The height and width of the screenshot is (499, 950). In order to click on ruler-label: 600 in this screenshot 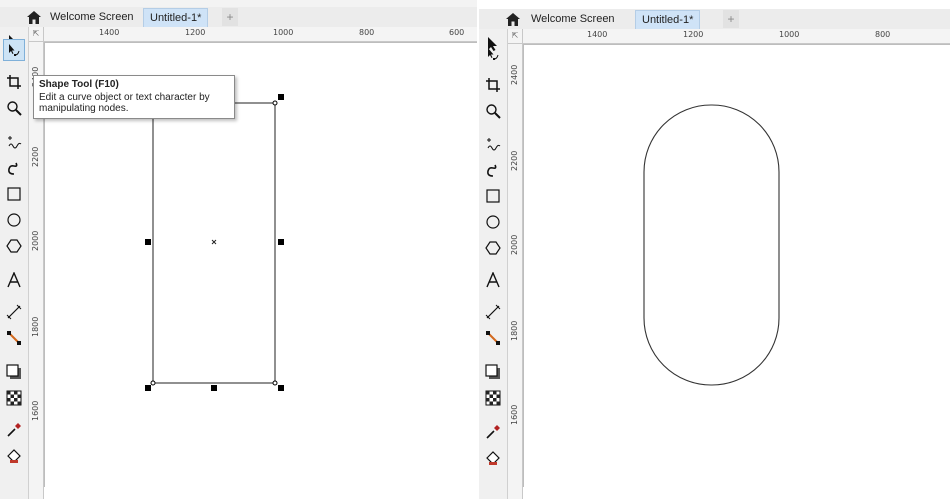, I will do `click(457, 32)`.